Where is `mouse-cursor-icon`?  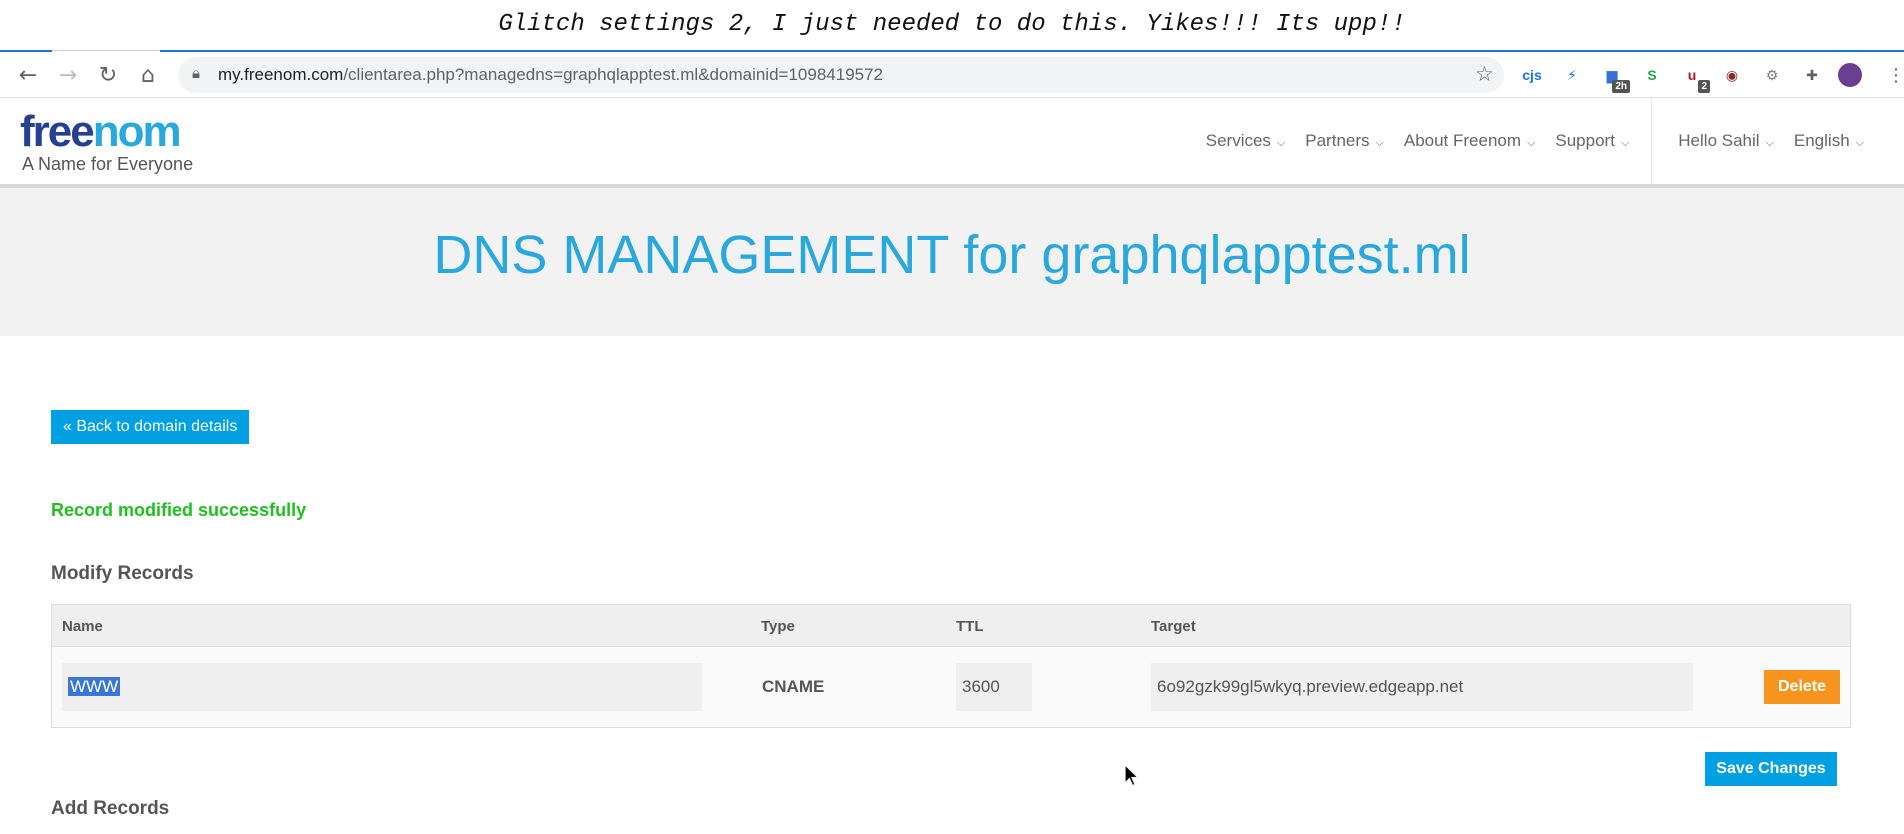 mouse-cursor-icon is located at coordinates (1132, 775).